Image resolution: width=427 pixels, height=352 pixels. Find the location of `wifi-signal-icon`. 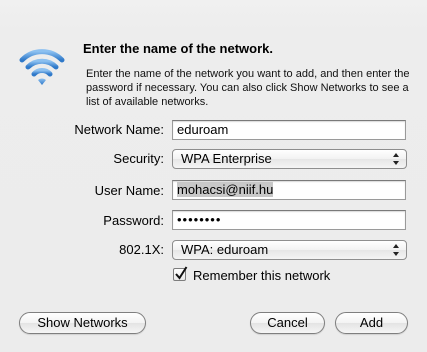

wifi-signal-icon is located at coordinates (42, 66).